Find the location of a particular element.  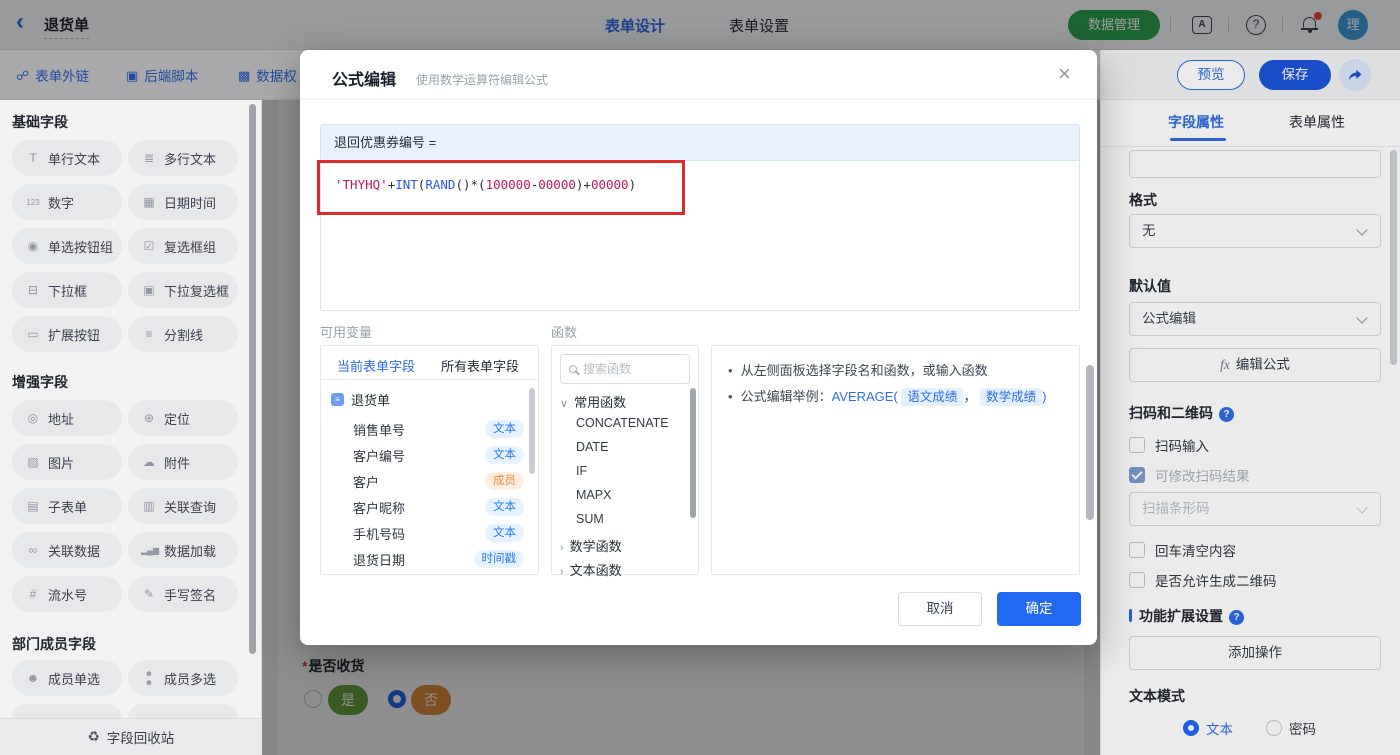

sidebar-item-member-multi: ☻☻ 成员多选 is located at coordinates (183, 678).